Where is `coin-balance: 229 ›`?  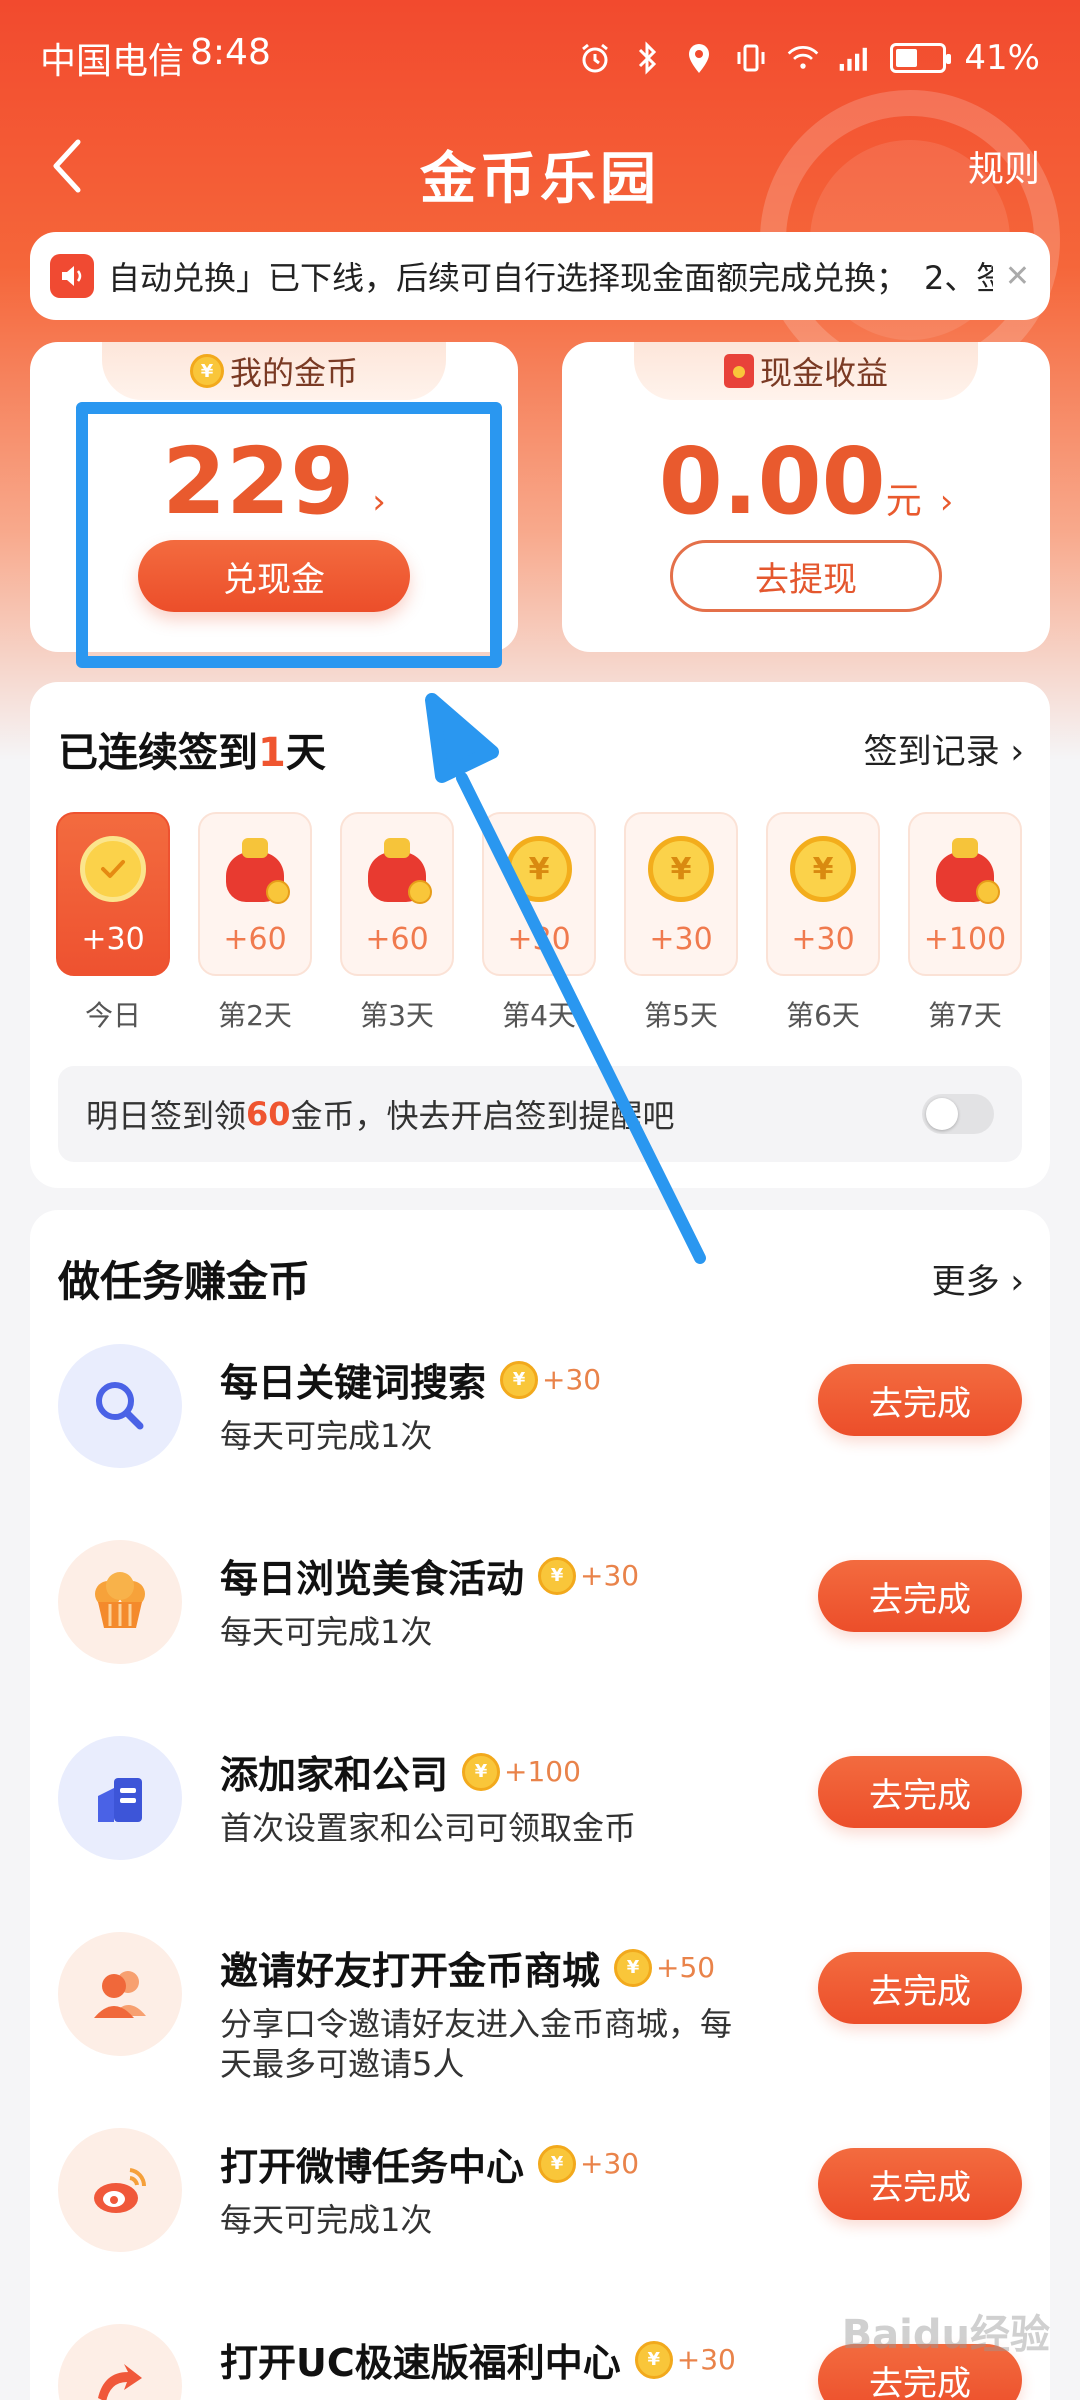 coin-balance: 229 › is located at coordinates (274, 481).